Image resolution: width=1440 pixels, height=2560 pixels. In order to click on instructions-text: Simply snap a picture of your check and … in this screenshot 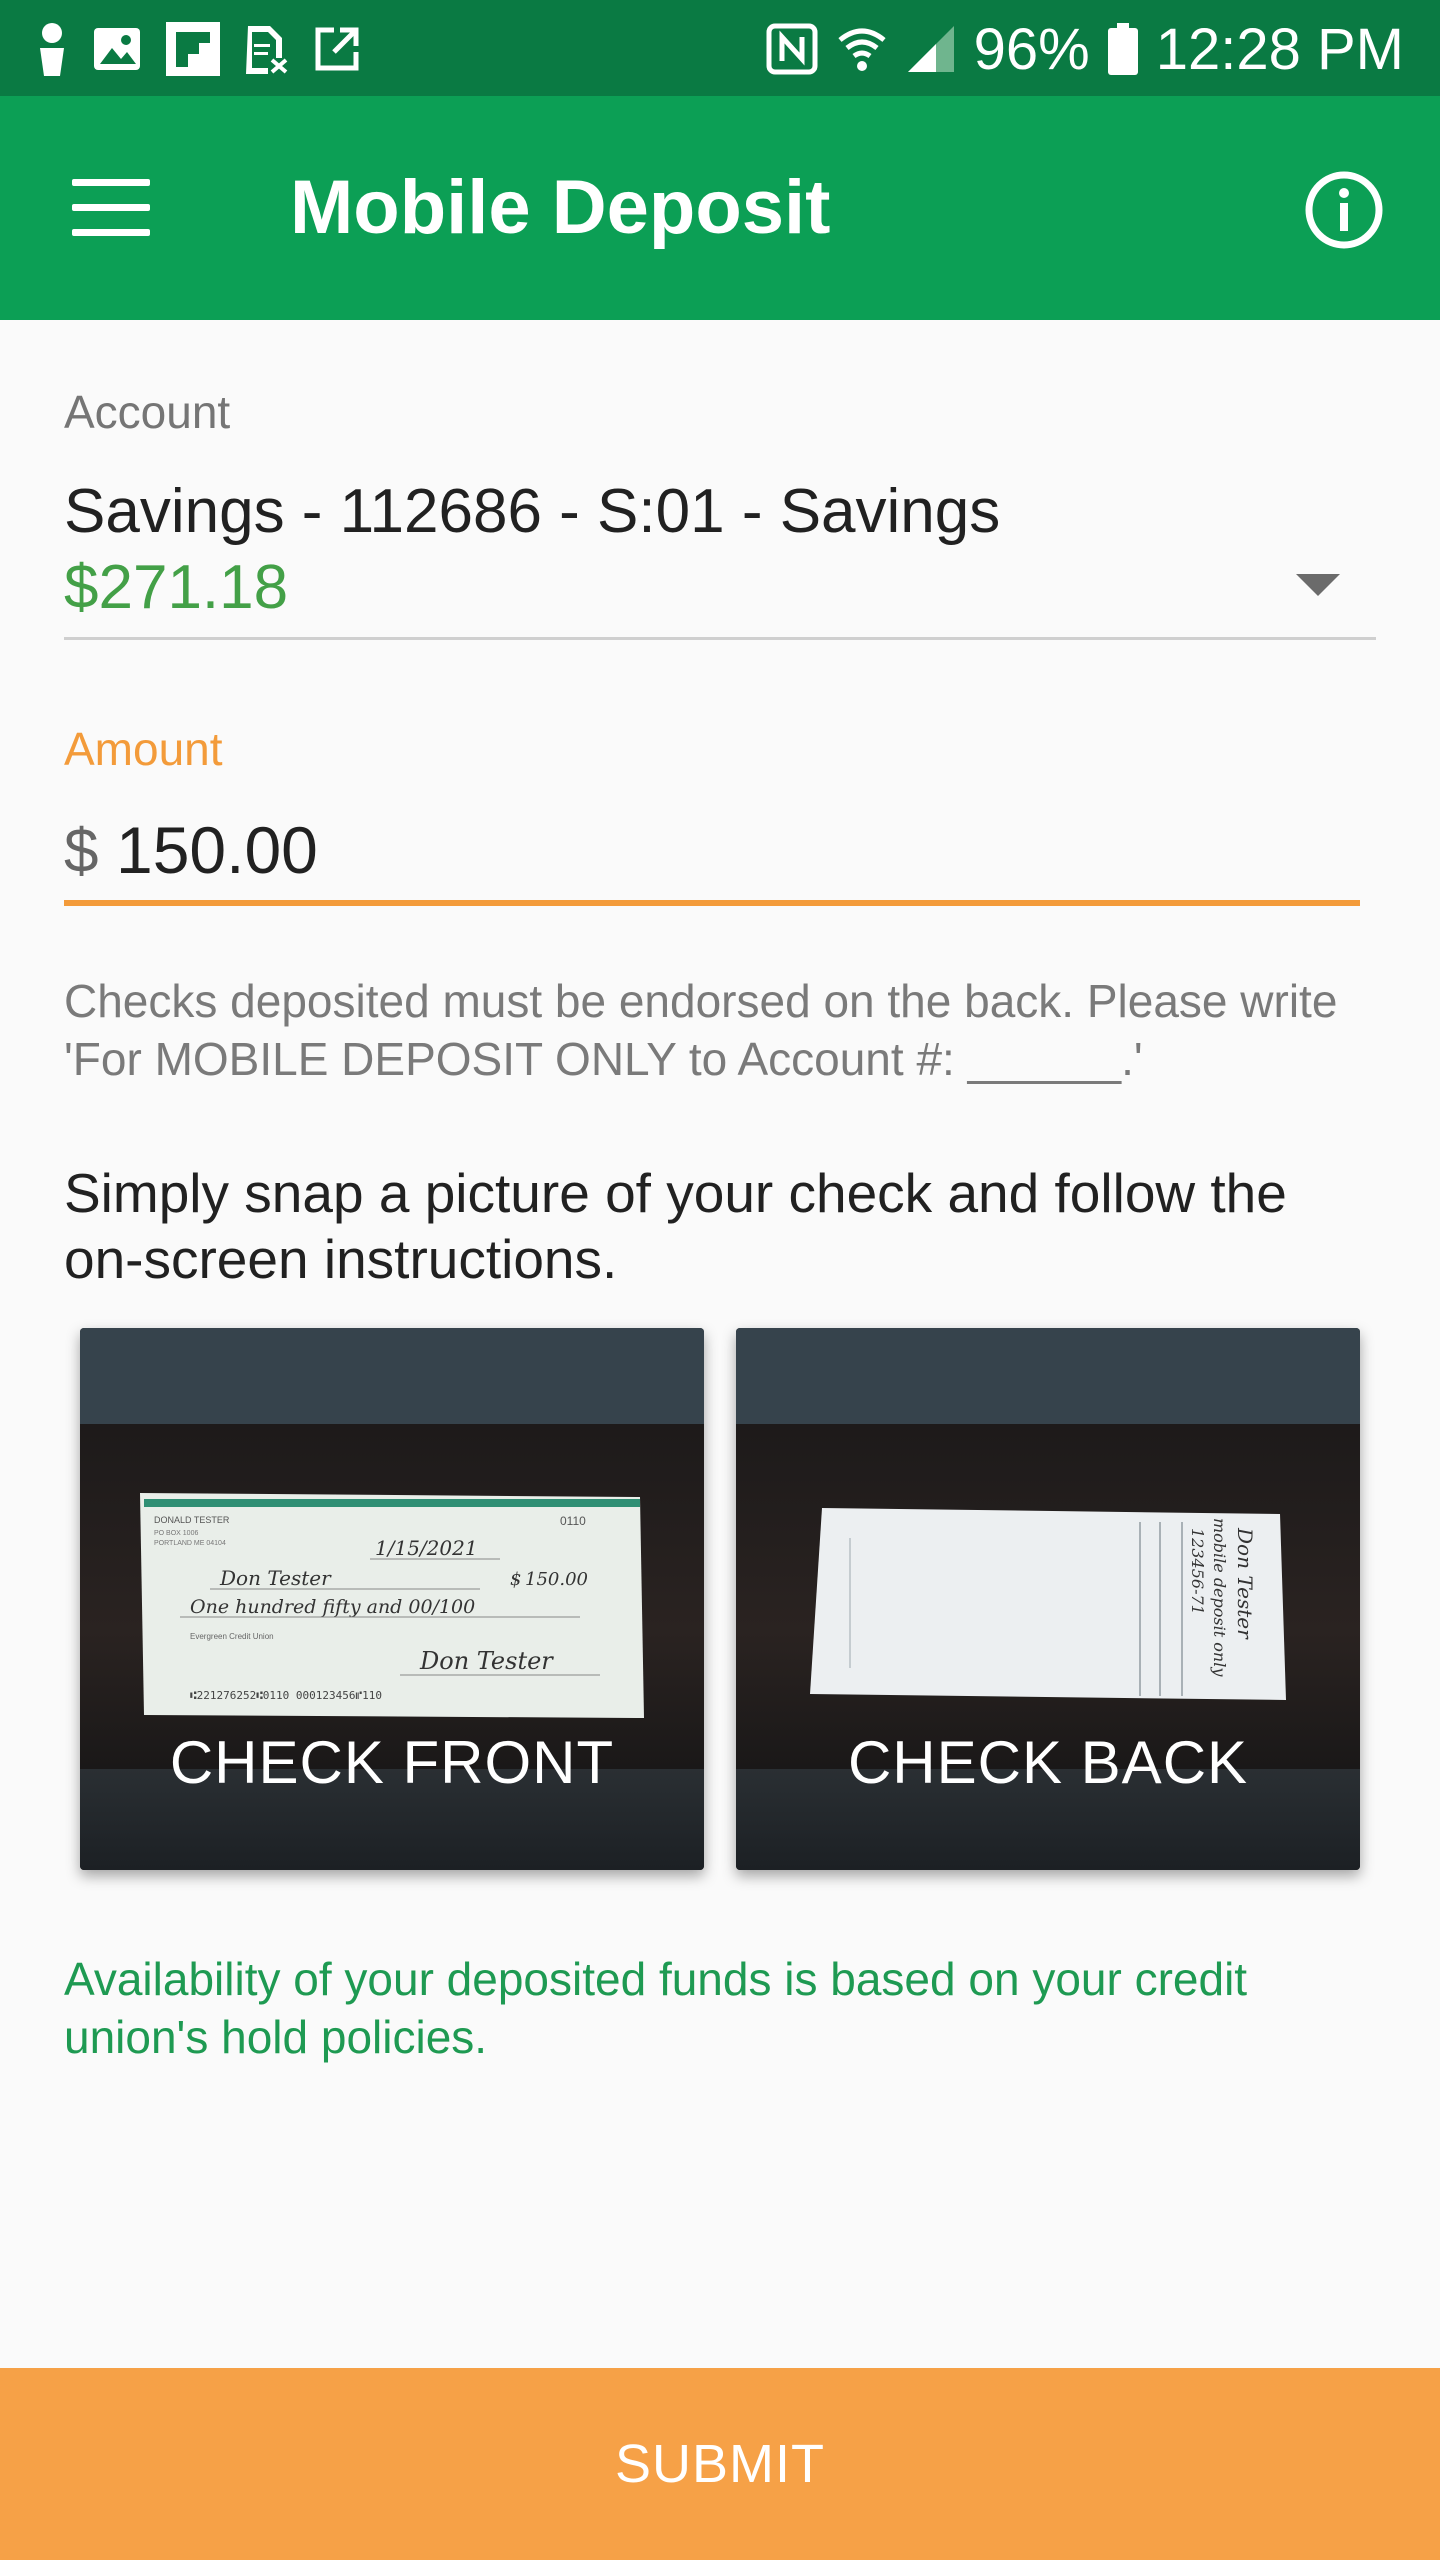, I will do `click(675, 1226)`.